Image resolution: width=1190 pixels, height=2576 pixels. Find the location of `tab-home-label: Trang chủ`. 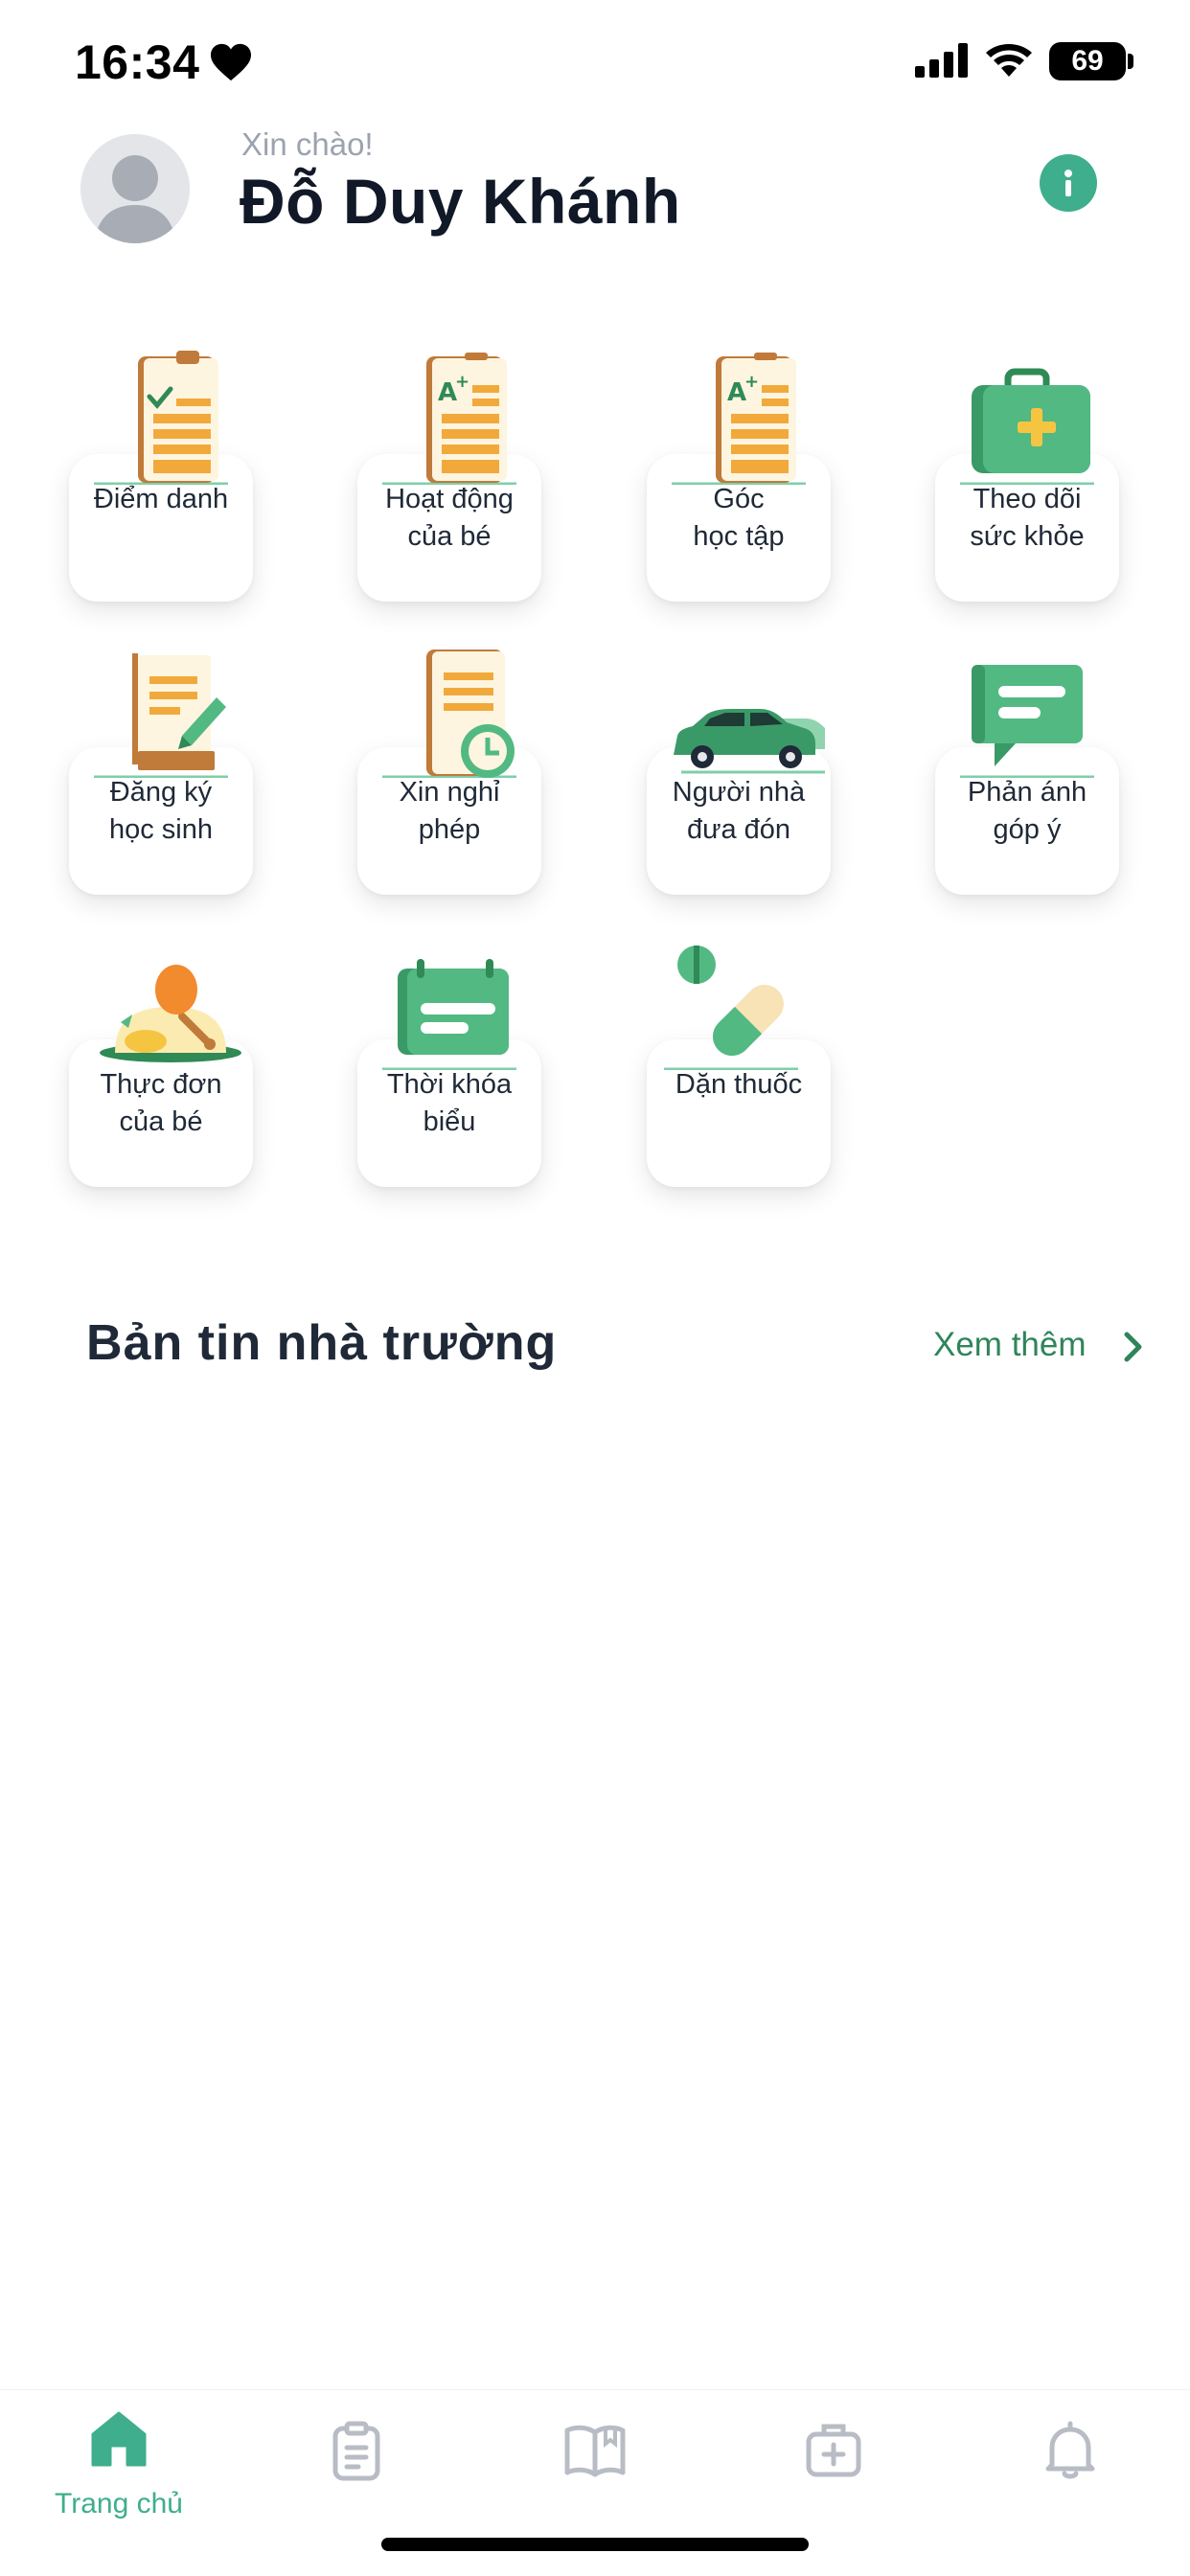

tab-home-label: Trang chủ is located at coordinates (119, 2503).